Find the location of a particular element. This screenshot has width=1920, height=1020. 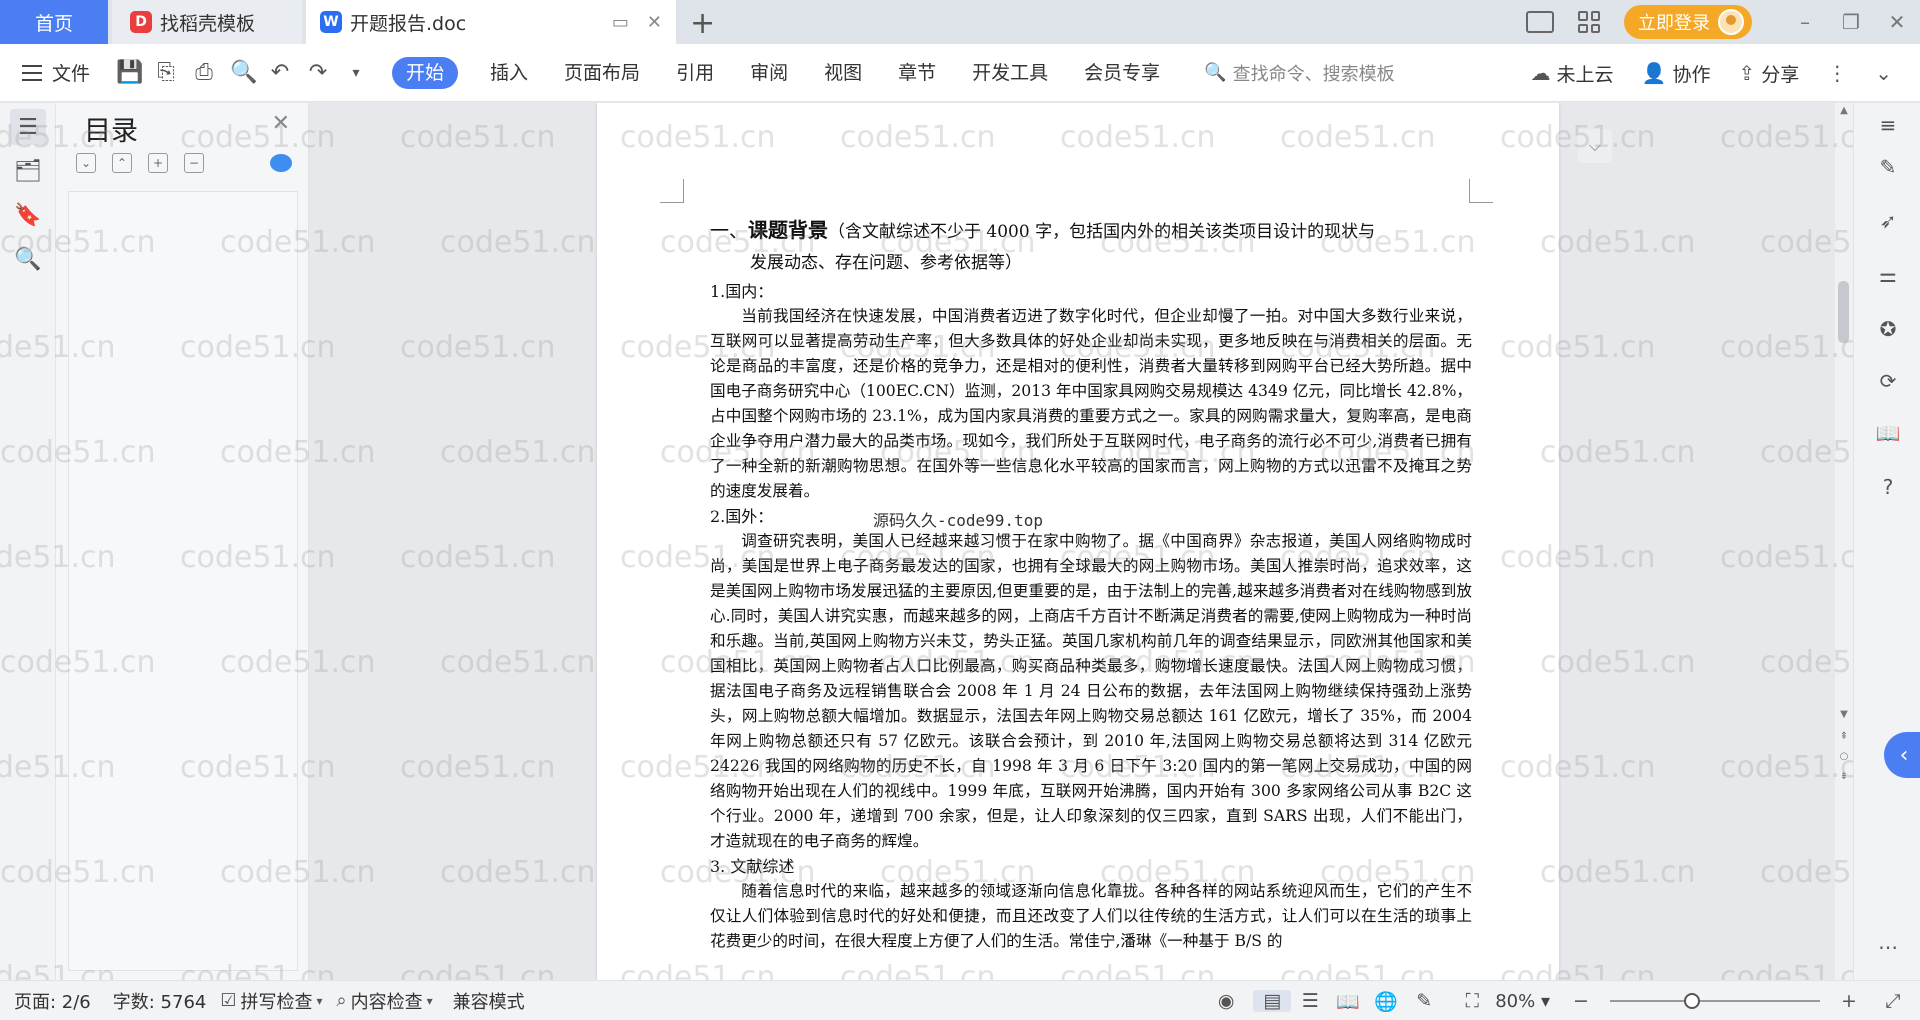

reading-view-icon: 📖 is located at coordinates (1348, 1001).